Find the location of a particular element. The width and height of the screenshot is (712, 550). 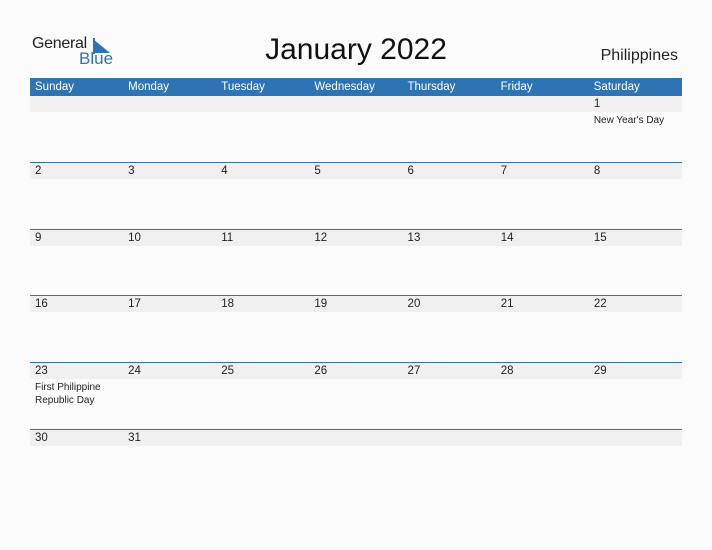

day-number: 5 is located at coordinates (317, 171).